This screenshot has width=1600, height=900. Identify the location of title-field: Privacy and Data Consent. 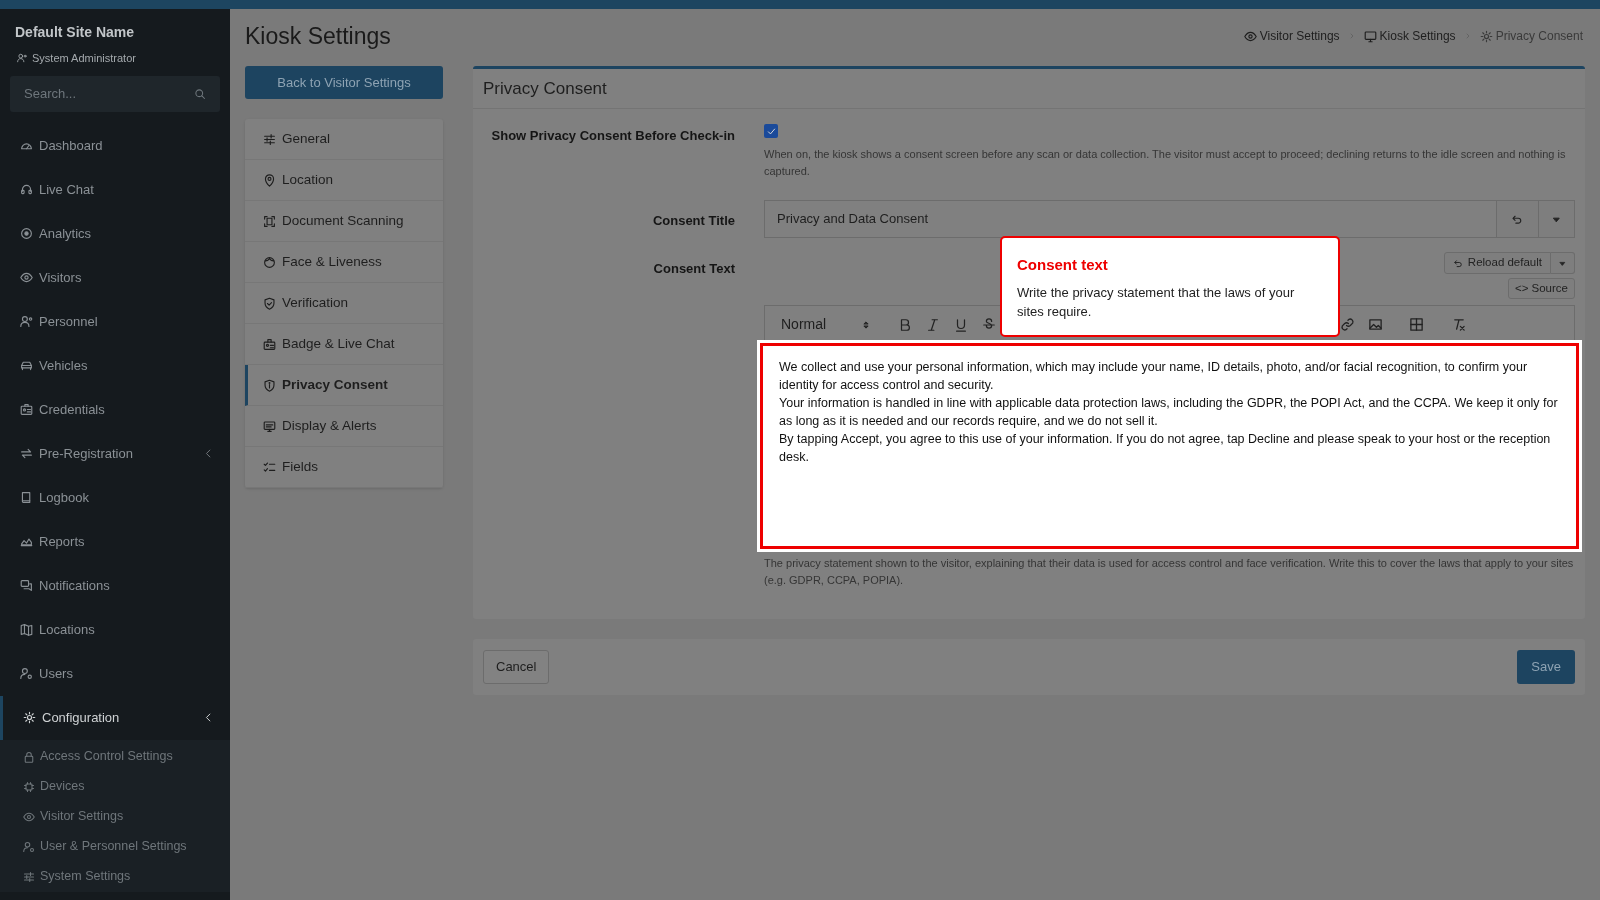
(1130, 219).